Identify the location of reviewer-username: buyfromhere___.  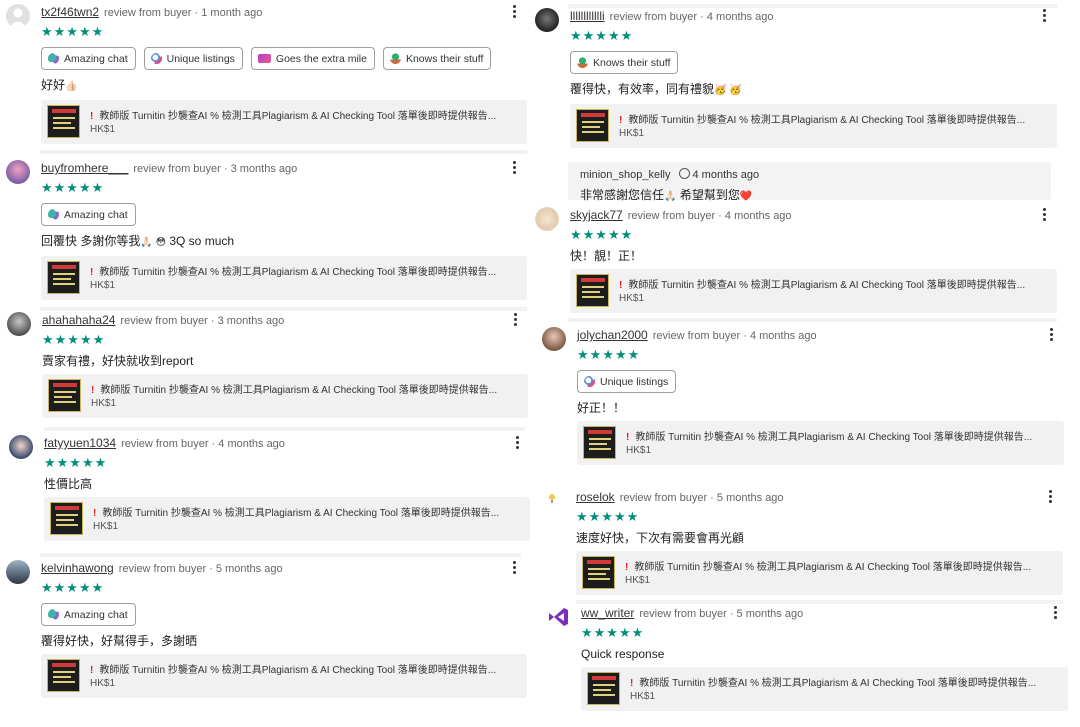
(84, 168).